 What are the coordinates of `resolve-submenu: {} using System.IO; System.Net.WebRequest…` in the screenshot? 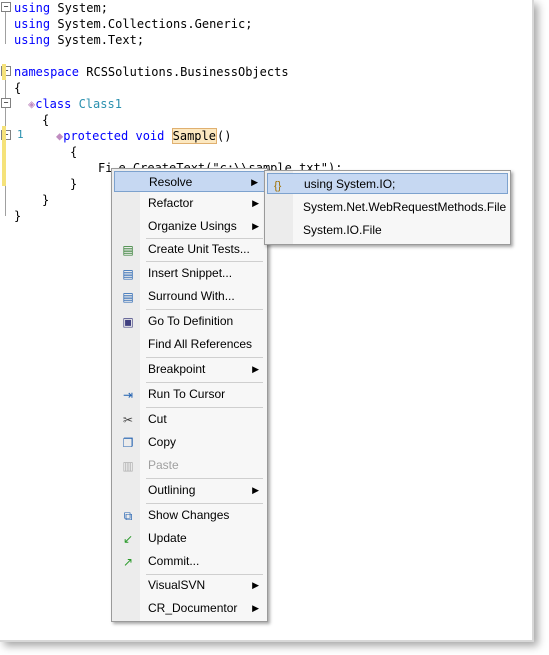 It's located at (387, 207).